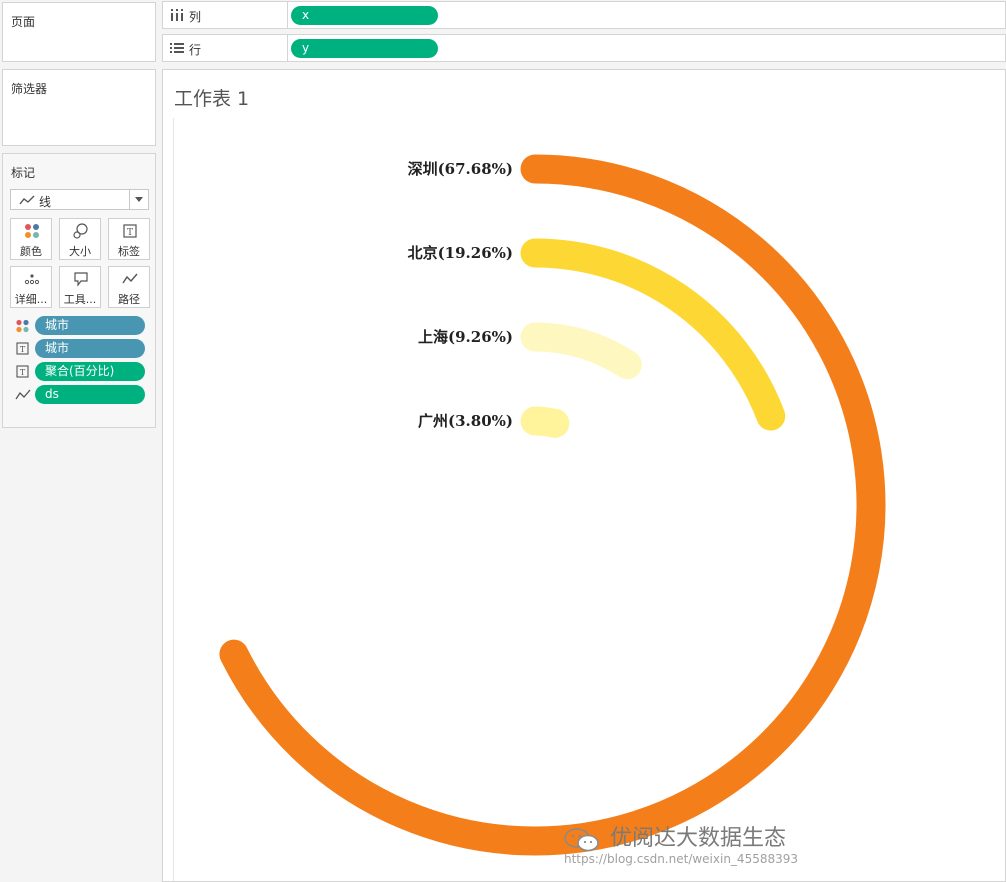  Describe the element at coordinates (27, 200) in the screenshot. I see `line-mark-icon` at that location.